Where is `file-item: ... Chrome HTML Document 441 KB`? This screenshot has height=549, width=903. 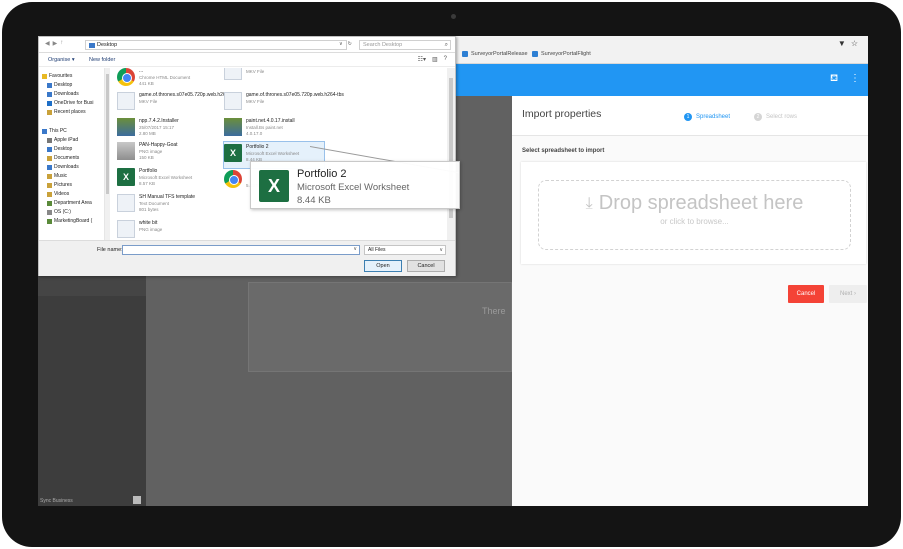
file-item: ... Chrome HTML Document 441 KB is located at coordinates (167, 80).